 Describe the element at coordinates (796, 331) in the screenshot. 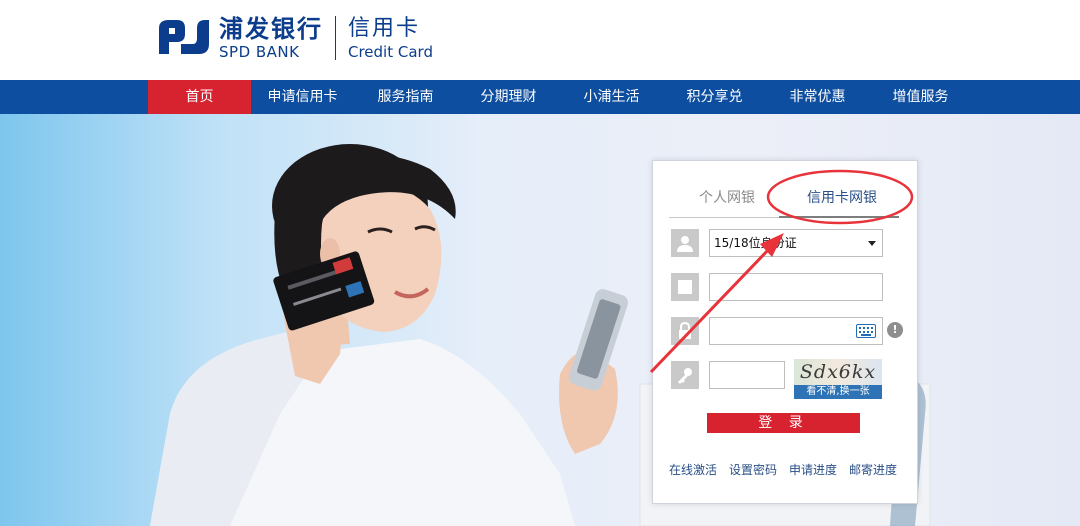

I see `password-input` at that location.